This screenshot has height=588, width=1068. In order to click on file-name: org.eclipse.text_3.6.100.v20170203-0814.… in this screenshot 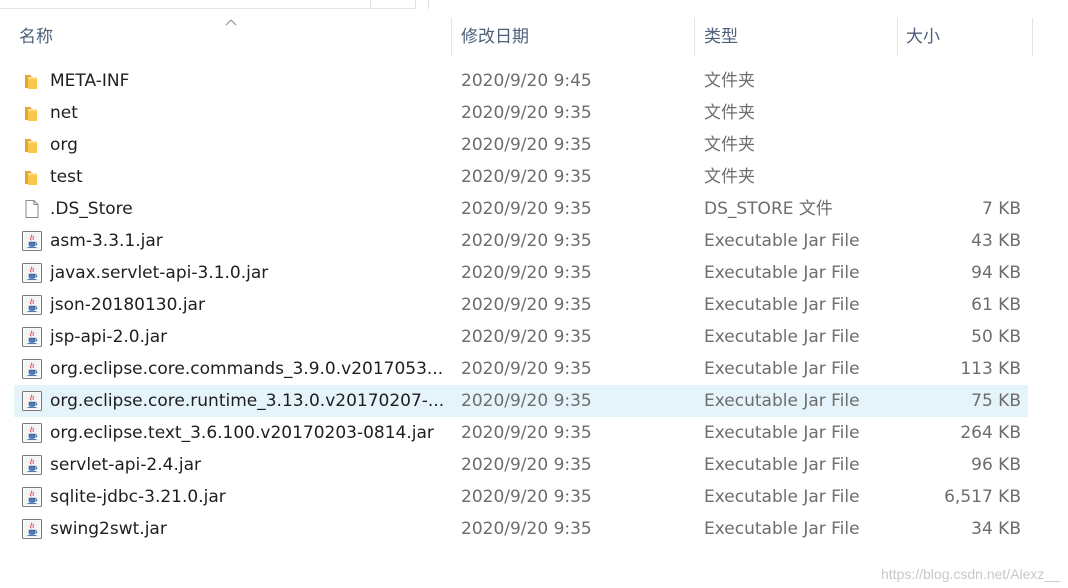, I will do `click(242, 433)`.